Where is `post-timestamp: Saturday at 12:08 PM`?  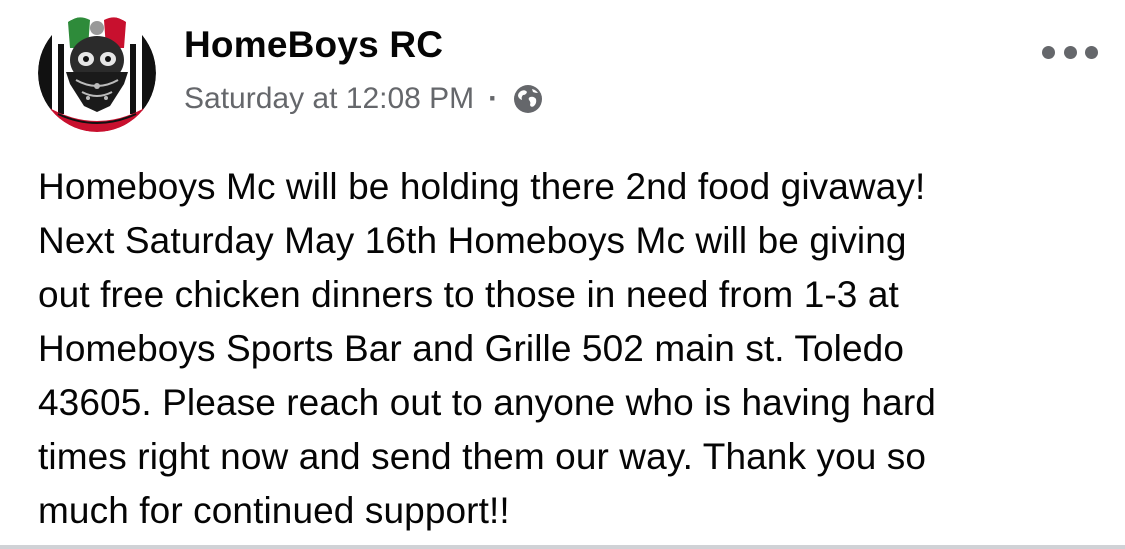 post-timestamp: Saturday at 12:08 PM is located at coordinates (329, 99).